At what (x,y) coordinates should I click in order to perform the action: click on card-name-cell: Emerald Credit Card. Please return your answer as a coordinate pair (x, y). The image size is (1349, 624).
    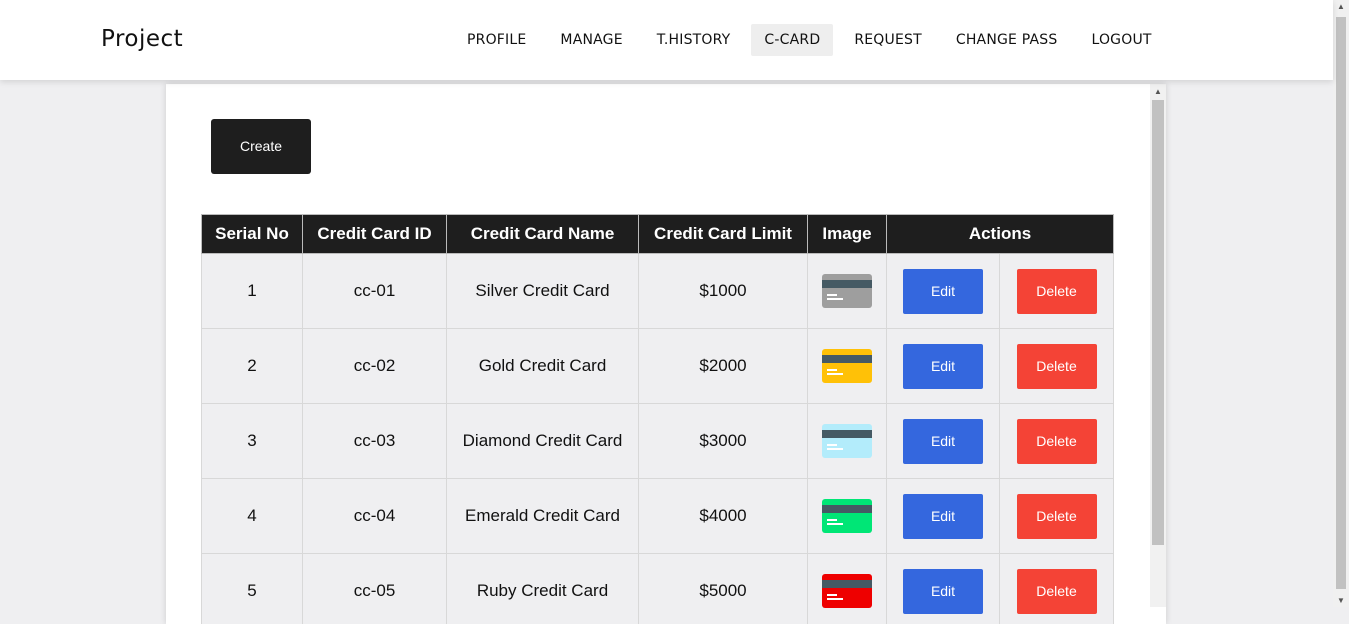
    Looking at the image, I should click on (543, 516).